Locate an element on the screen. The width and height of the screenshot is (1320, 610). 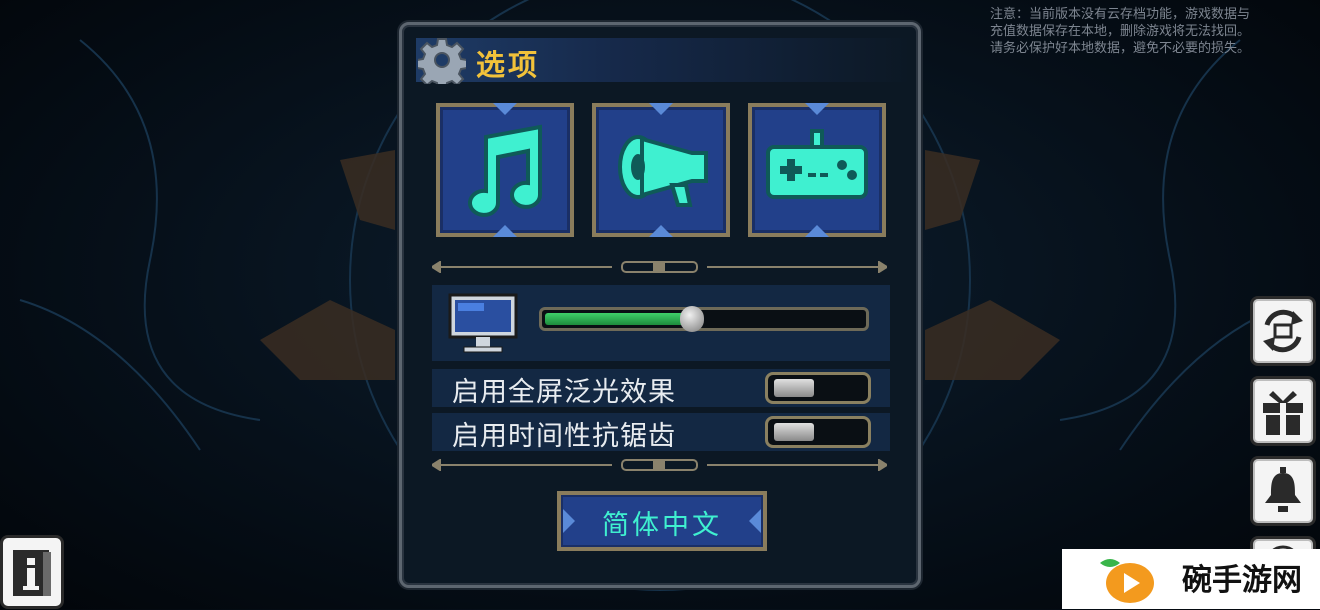
brightness-slider-fill is located at coordinates (618, 319).